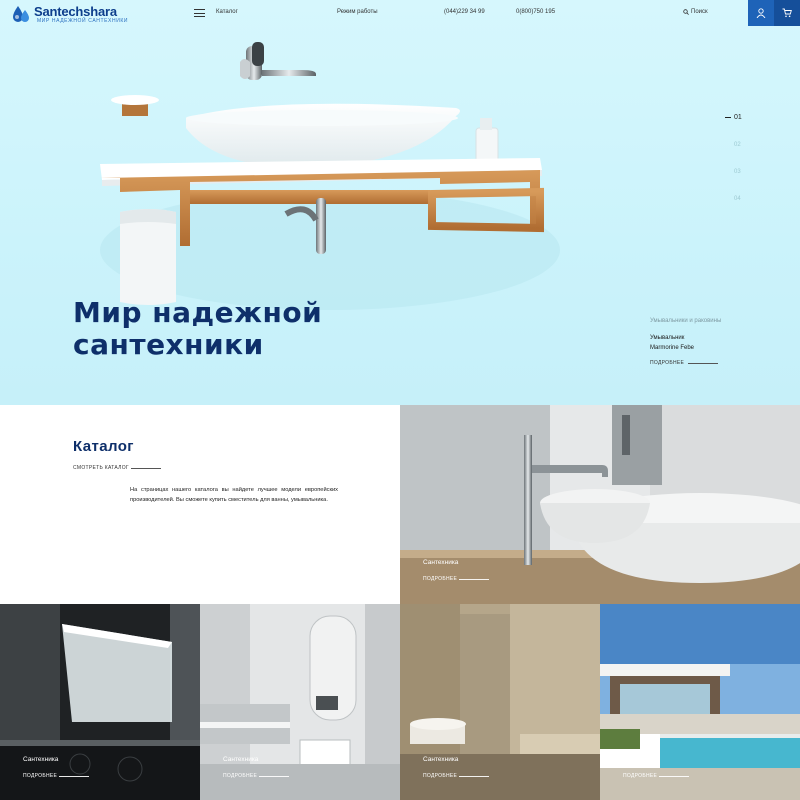 The width and height of the screenshot is (800, 800). What do you see at coordinates (667, 338) in the screenshot?
I see `hero-product-type: Умывальник` at bounding box center [667, 338].